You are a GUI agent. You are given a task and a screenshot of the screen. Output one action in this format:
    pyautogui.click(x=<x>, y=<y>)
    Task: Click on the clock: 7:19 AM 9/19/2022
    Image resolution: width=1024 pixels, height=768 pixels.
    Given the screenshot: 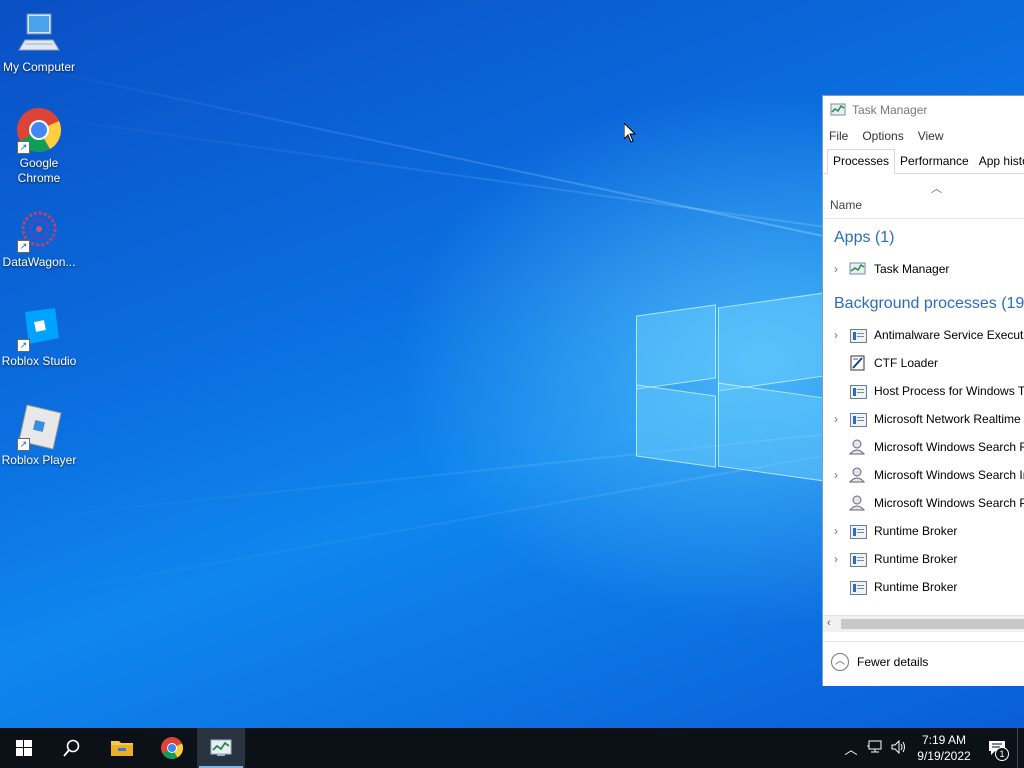 What is the action you would take?
    pyautogui.click(x=944, y=748)
    